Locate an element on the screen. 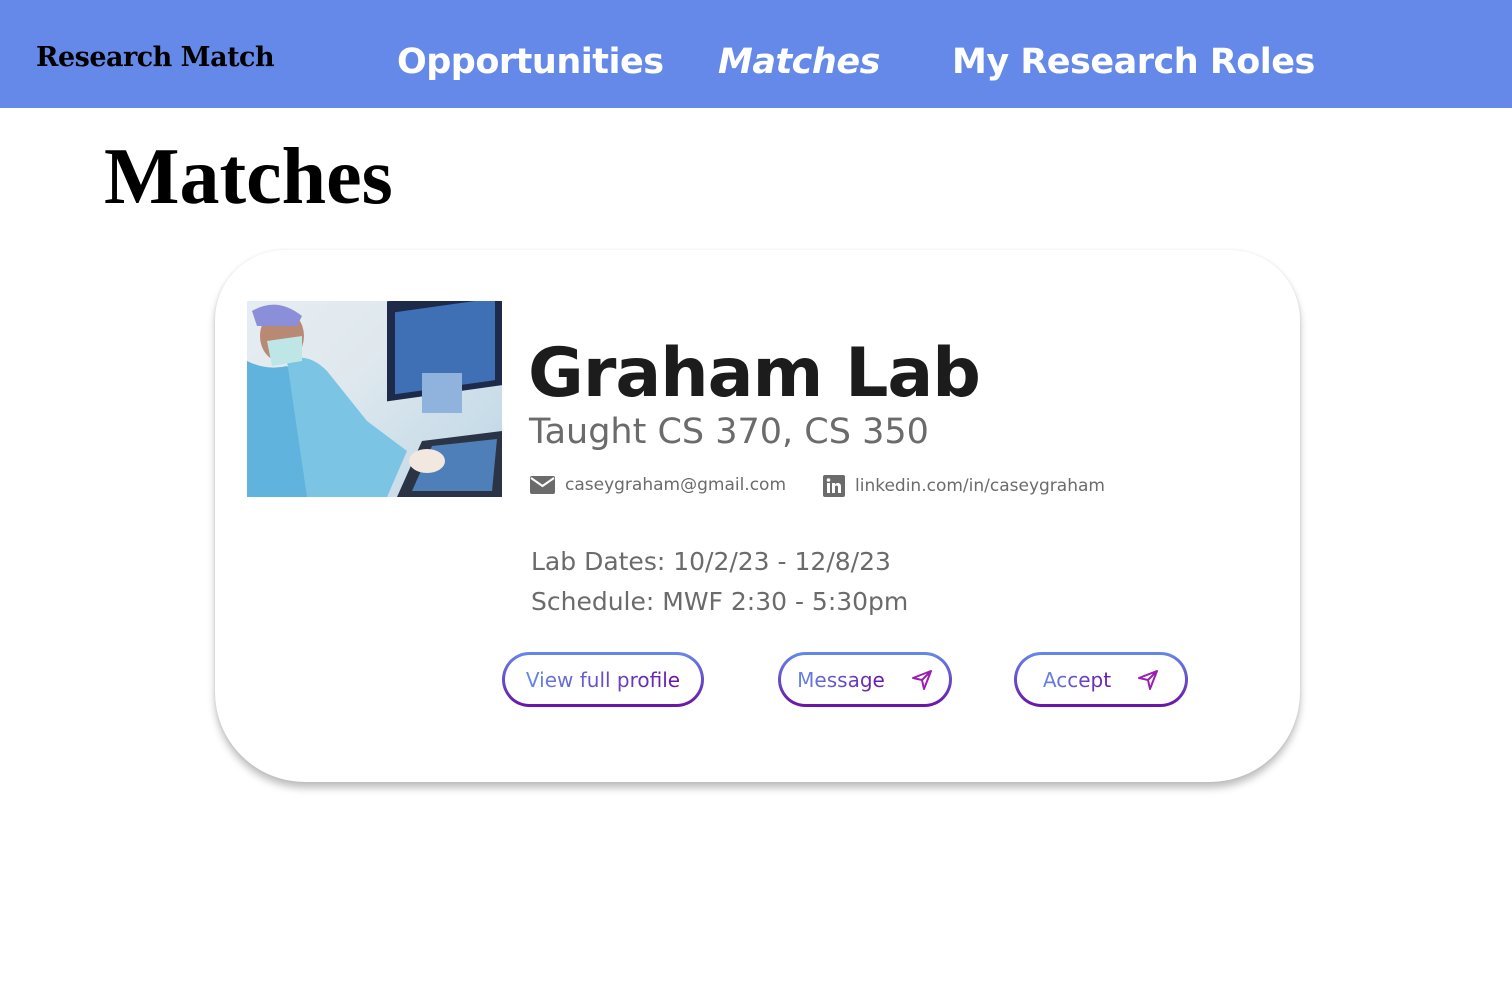 The width and height of the screenshot is (1512, 982). nav-opportunities: Opportunities is located at coordinates (530, 62).